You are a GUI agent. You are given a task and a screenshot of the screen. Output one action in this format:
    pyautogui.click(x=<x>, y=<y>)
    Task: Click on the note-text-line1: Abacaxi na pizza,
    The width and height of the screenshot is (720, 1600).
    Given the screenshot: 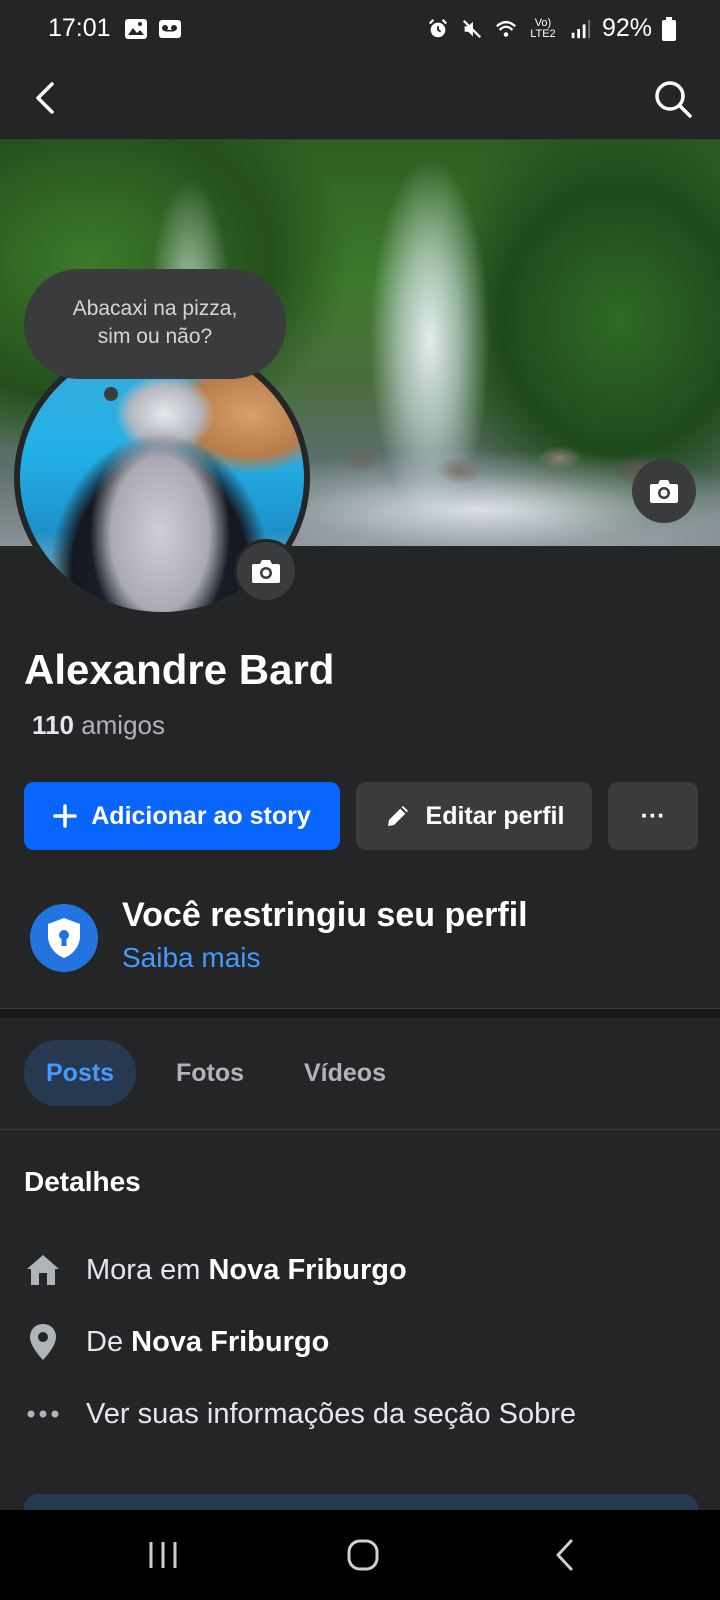 What is the action you would take?
    pyautogui.click(x=155, y=308)
    